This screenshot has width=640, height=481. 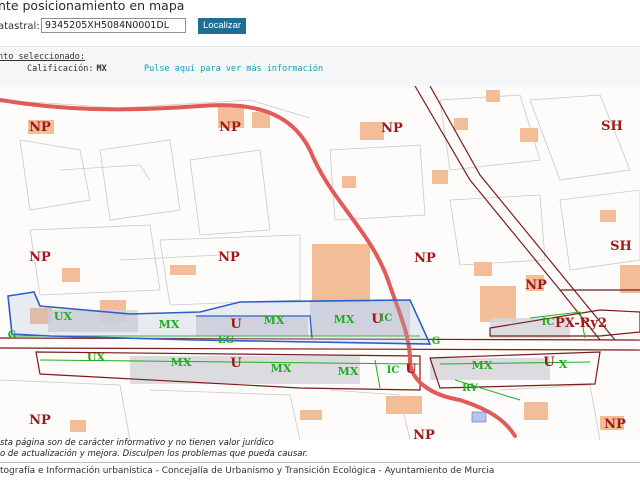 What do you see at coordinates (92, 6) in the screenshot?
I see `page-title: nte posicionamiento en mapa` at bounding box center [92, 6].